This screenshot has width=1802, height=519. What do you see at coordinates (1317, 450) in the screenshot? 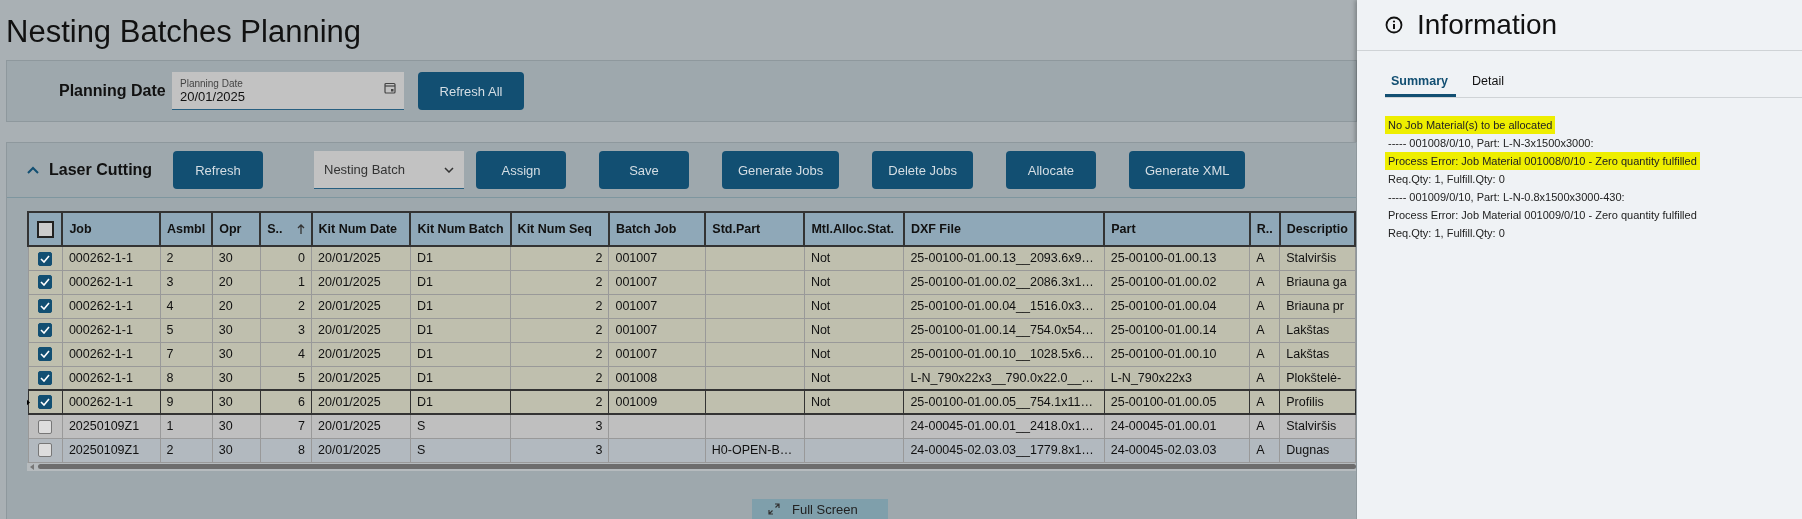
I see `table-cell: Dugnas` at bounding box center [1317, 450].